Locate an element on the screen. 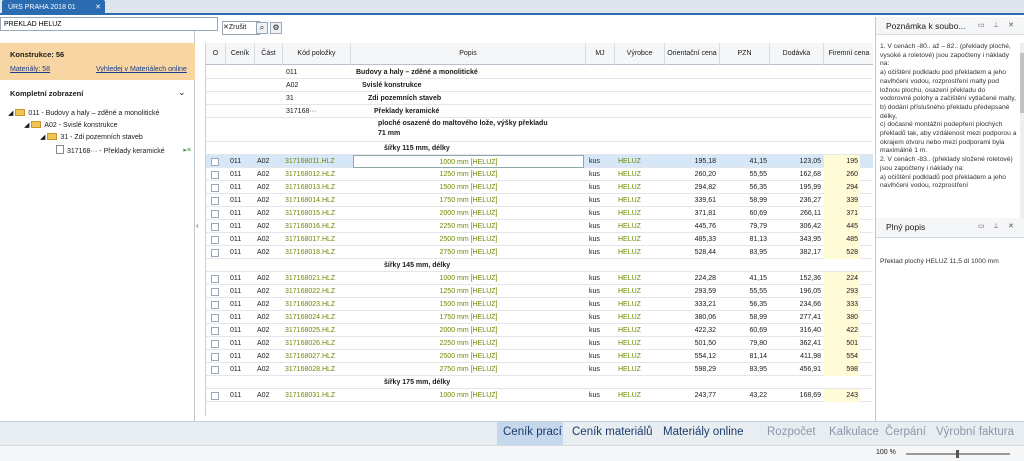 The width and height of the screenshot is (1024, 461). note-scrollbar is located at coordinates (1022, 136).